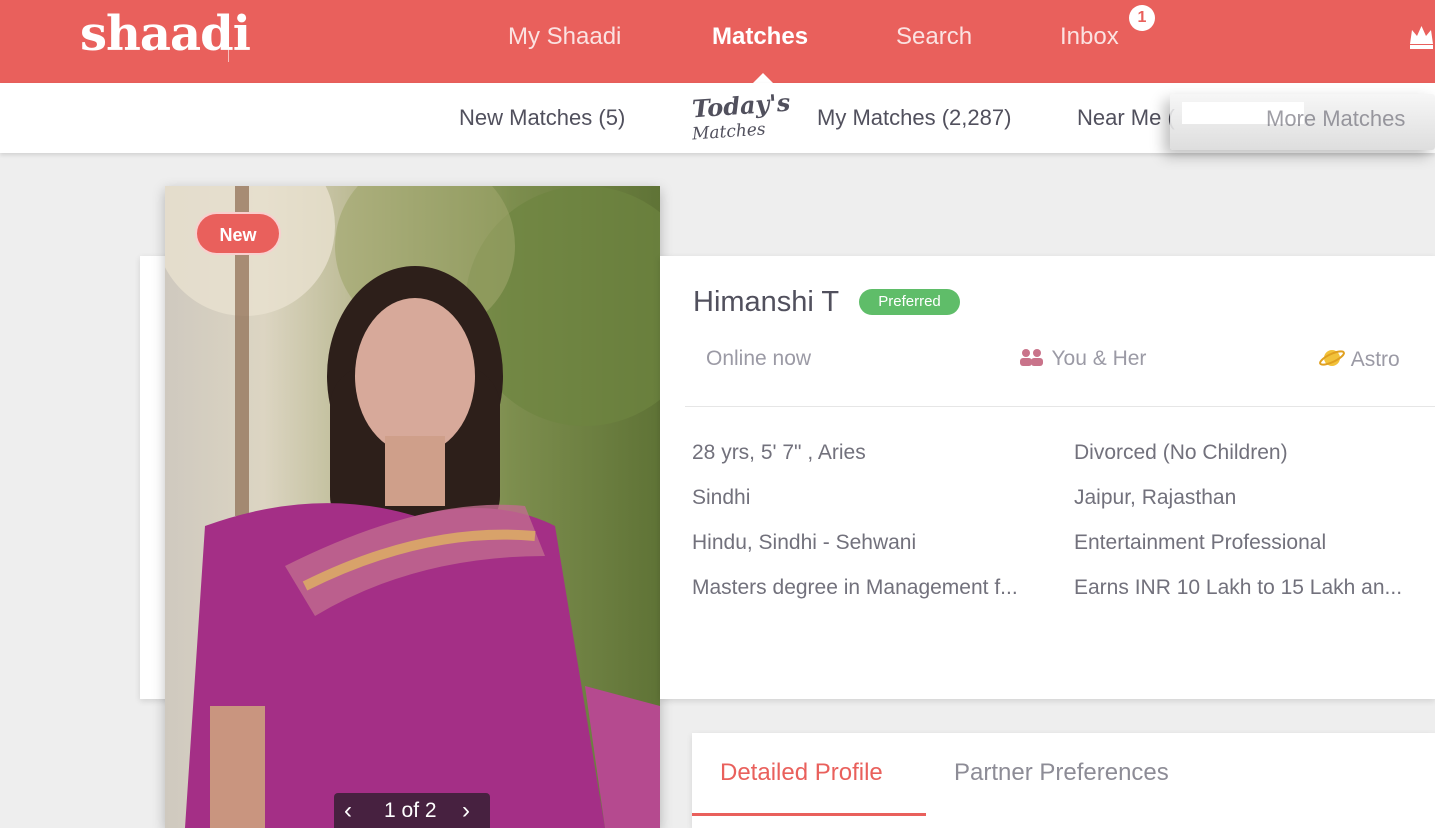 Image resolution: width=1435 pixels, height=828 pixels. What do you see at coordinates (231, 51) in the screenshot?
I see `logo-divider` at bounding box center [231, 51].